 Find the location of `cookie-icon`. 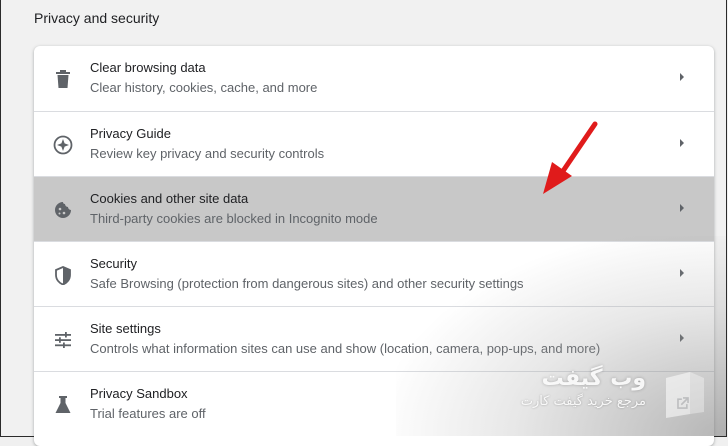

cookie-icon is located at coordinates (63, 210).